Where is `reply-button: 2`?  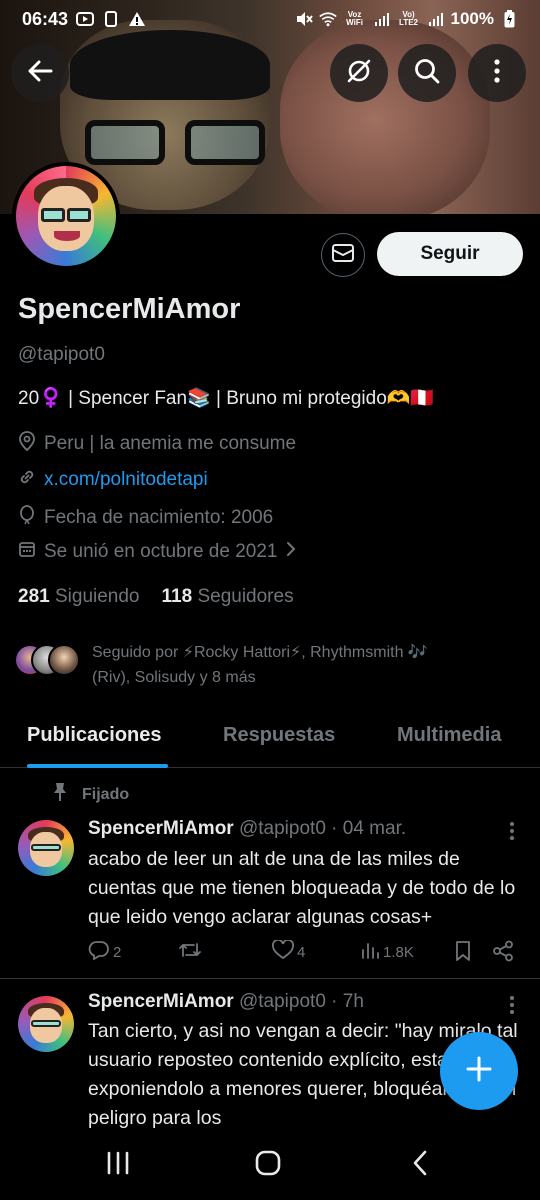
reply-button: 2 is located at coordinates (104, 952).